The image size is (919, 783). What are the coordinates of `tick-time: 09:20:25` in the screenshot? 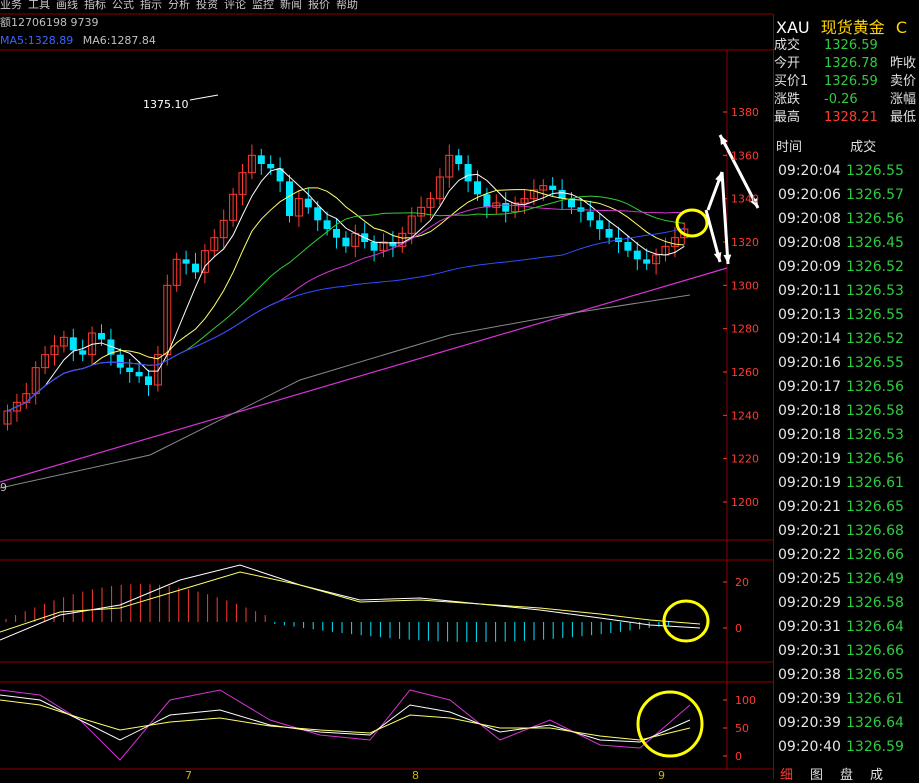 It's located at (809, 579).